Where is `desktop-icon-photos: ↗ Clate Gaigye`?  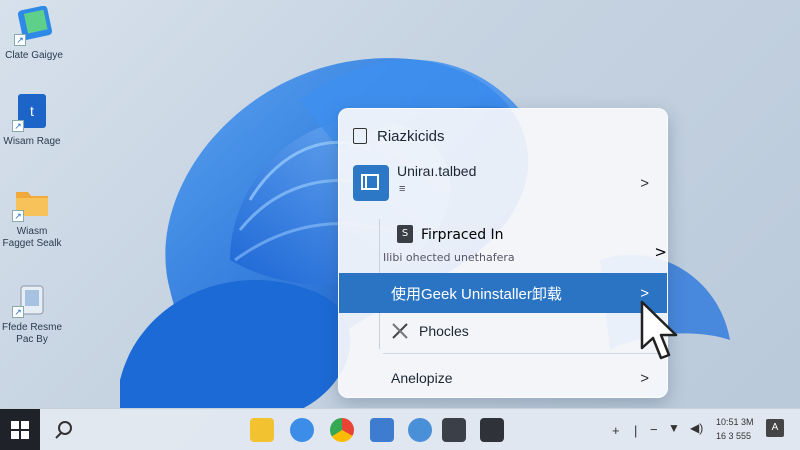 desktop-icon-photos: ↗ Clate Gaigye is located at coordinates (34, 33).